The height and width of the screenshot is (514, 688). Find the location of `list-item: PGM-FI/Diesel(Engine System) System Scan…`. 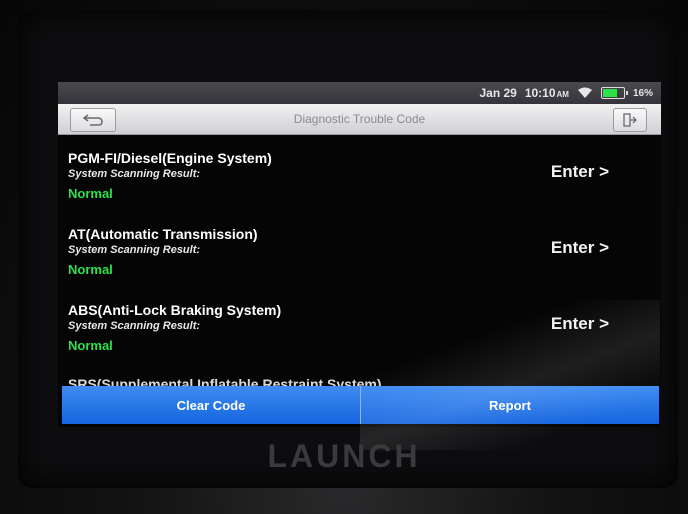

list-item: PGM-FI/Diesel(Engine System) System Scan… is located at coordinates (359, 174).